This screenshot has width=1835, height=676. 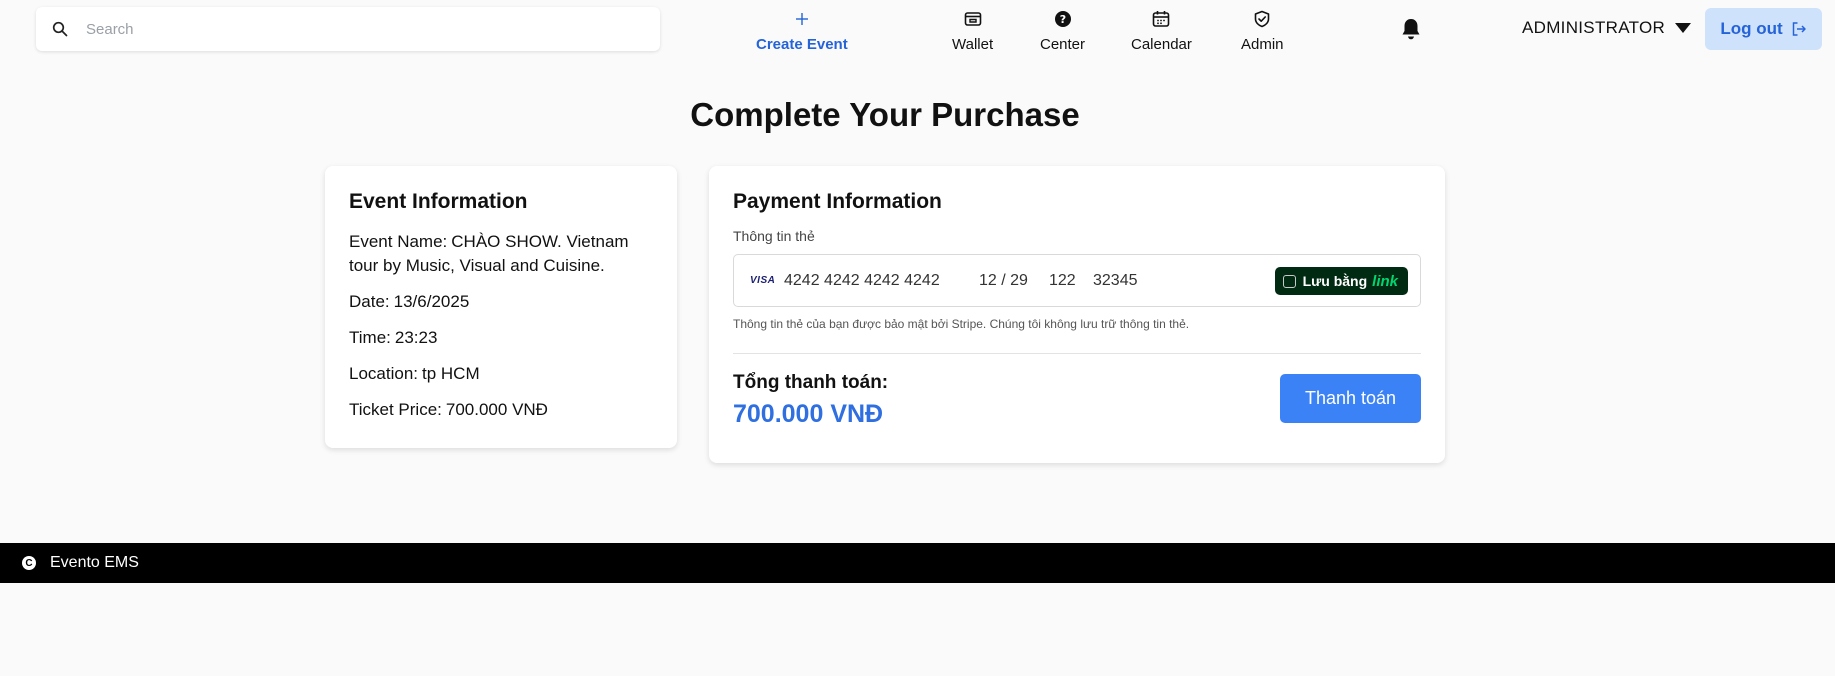 I want to click on event-time-row: Time: 23:23, so click(x=501, y=338).